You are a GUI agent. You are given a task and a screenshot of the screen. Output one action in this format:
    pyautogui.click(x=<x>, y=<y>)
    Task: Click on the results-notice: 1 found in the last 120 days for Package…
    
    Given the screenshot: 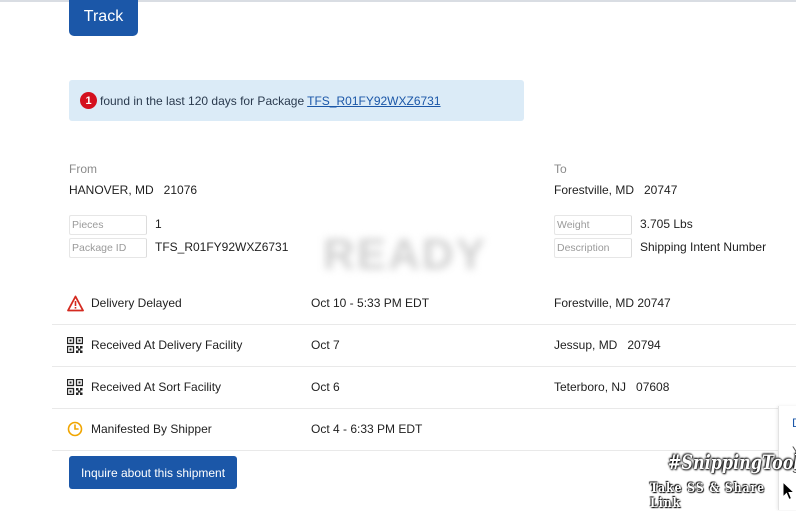 What is the action you would take?
    pyautogui.click(x=296, y=100)
    